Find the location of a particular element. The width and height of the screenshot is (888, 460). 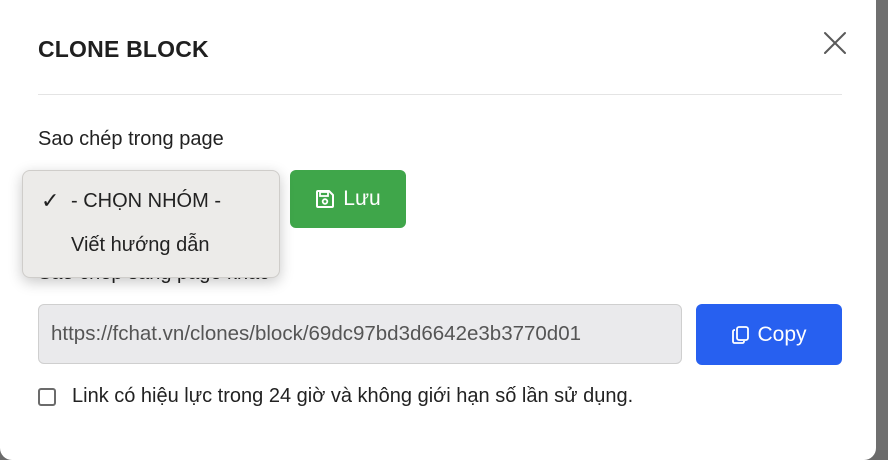

dropdown-option-choose-group: ✓ - CHỌN NHÓM - is located at coordinates (151, 201).